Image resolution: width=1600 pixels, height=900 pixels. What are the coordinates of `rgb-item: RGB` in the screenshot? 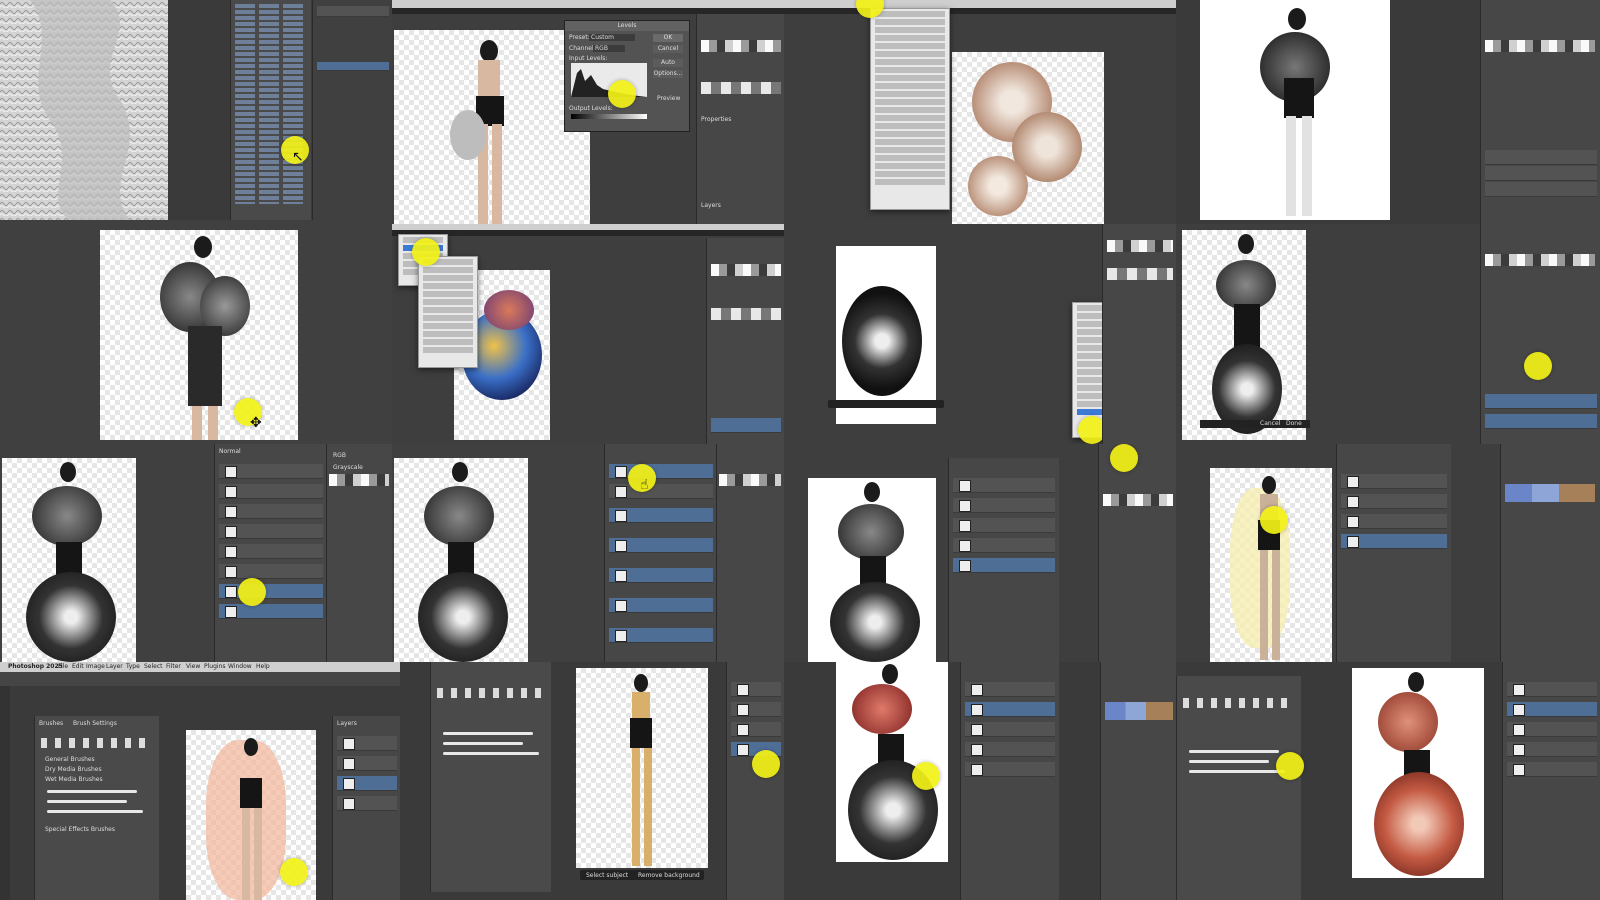 It's located at (339, 455).